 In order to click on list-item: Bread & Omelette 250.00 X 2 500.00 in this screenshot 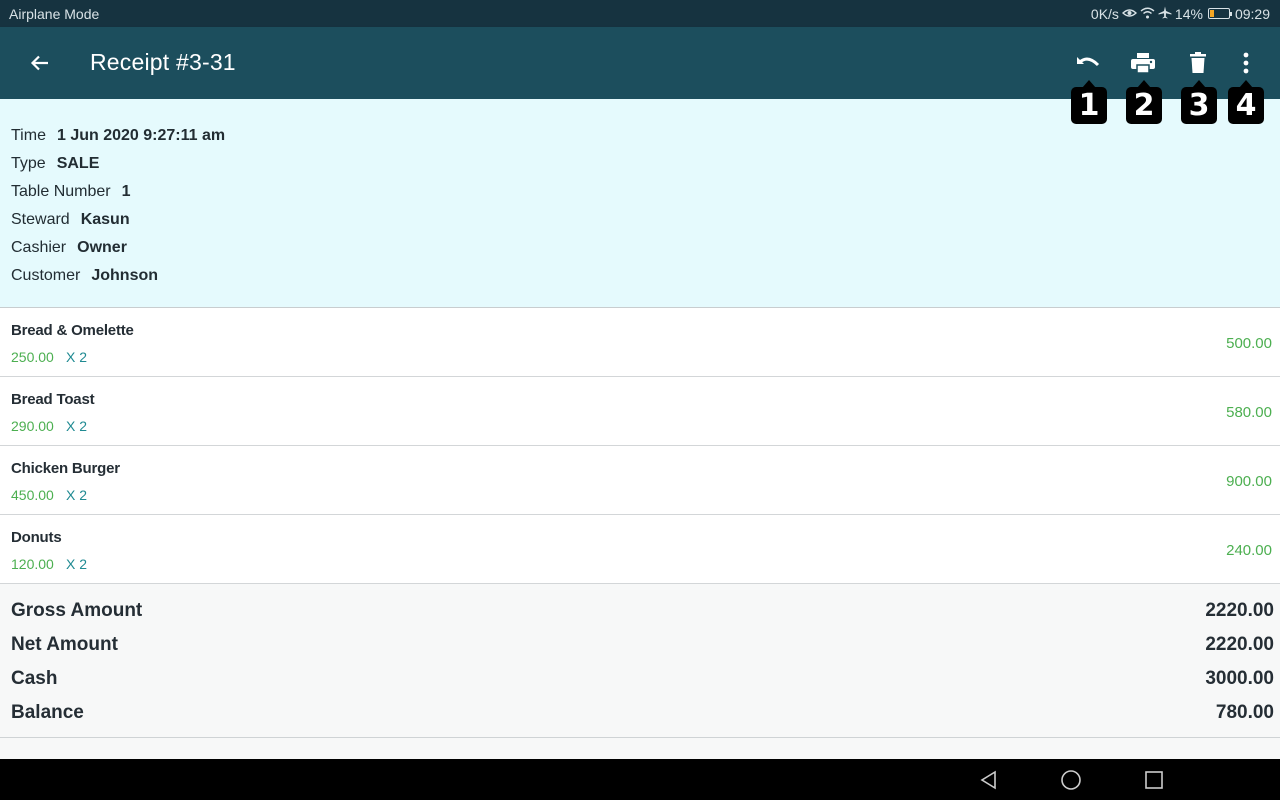, I will do `click(640, 342)`.